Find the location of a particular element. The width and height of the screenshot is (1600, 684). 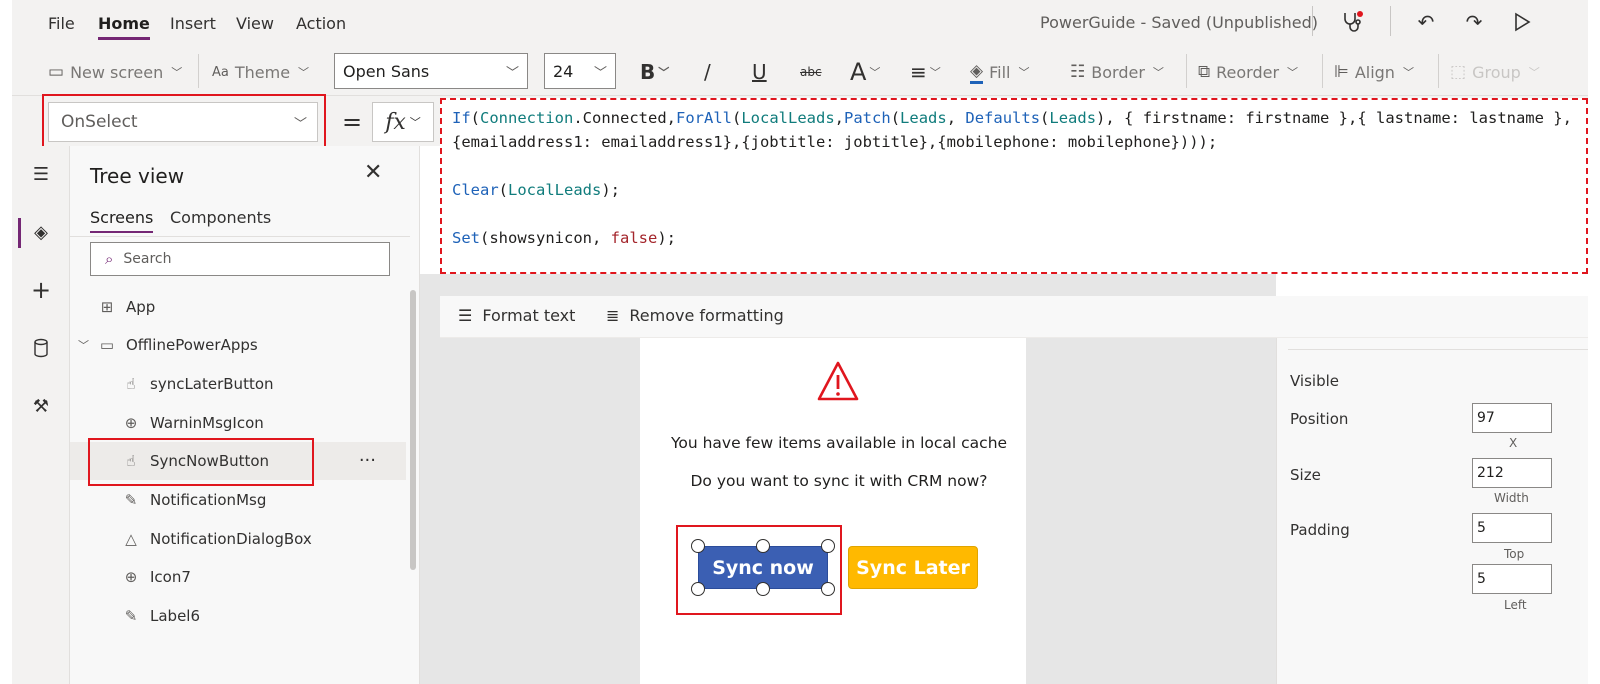

underline-button: U is located at coordinates (759, 72).